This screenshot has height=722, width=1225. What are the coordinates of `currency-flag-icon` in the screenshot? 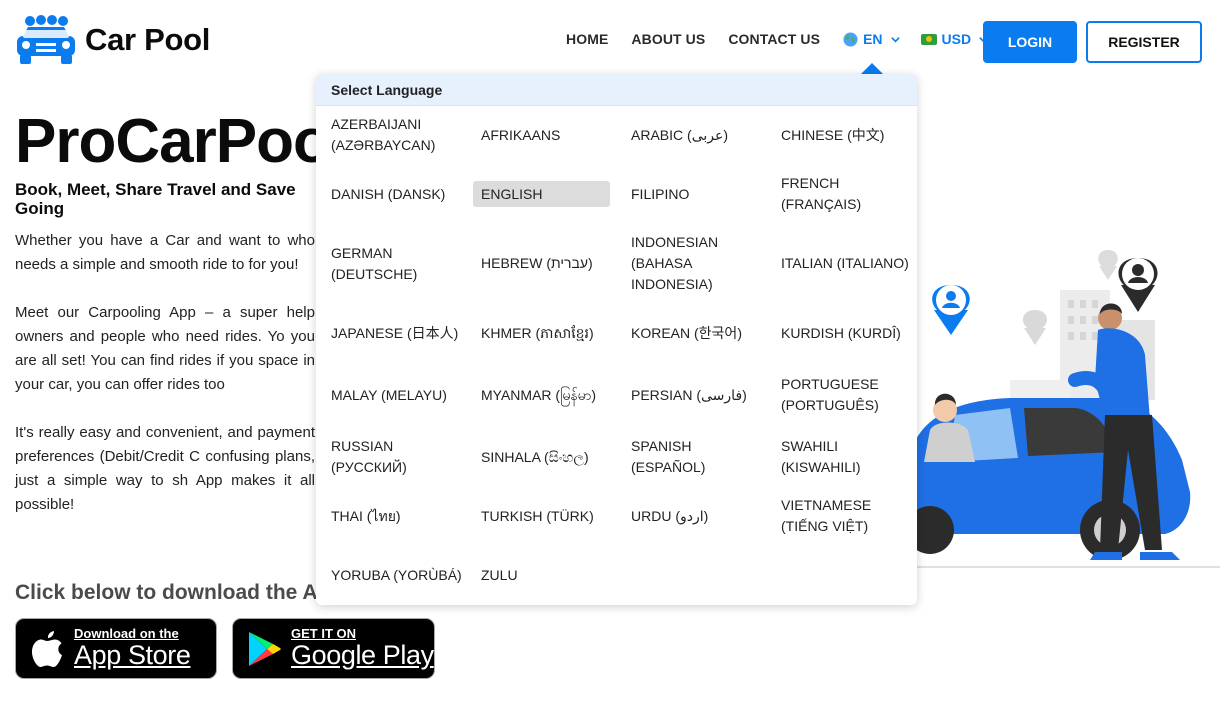 It's located at (928, 39).